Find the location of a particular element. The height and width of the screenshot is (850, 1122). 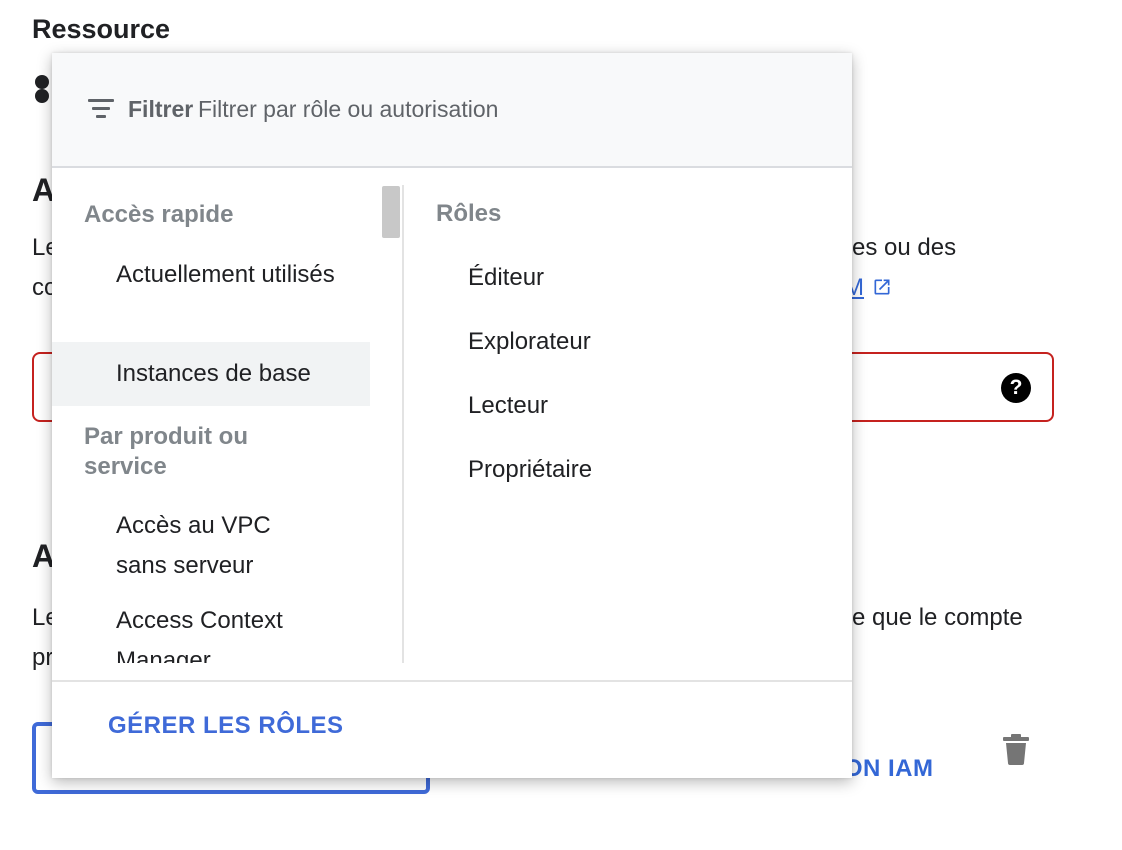

category-item-label: Accès au VPC sans serveur is located at coordinates (193, 545).